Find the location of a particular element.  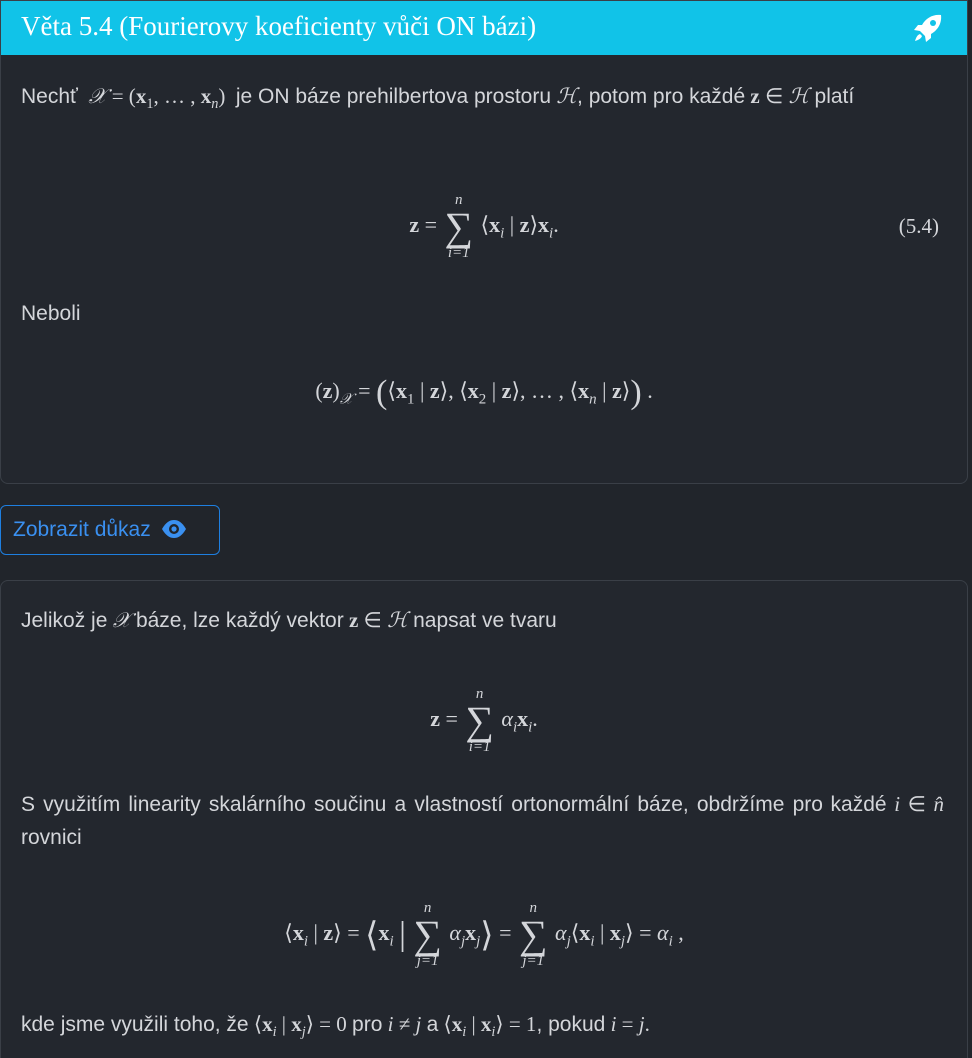

neboli-text: Neboli is located at coordinates (51, 313).